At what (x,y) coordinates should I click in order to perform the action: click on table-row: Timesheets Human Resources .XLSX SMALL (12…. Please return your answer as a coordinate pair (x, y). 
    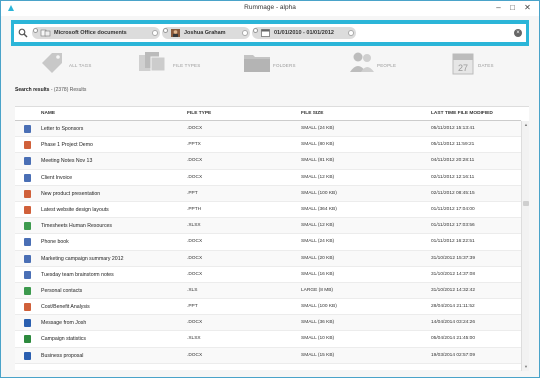
    Looking at the image, I should click on (268, 226).